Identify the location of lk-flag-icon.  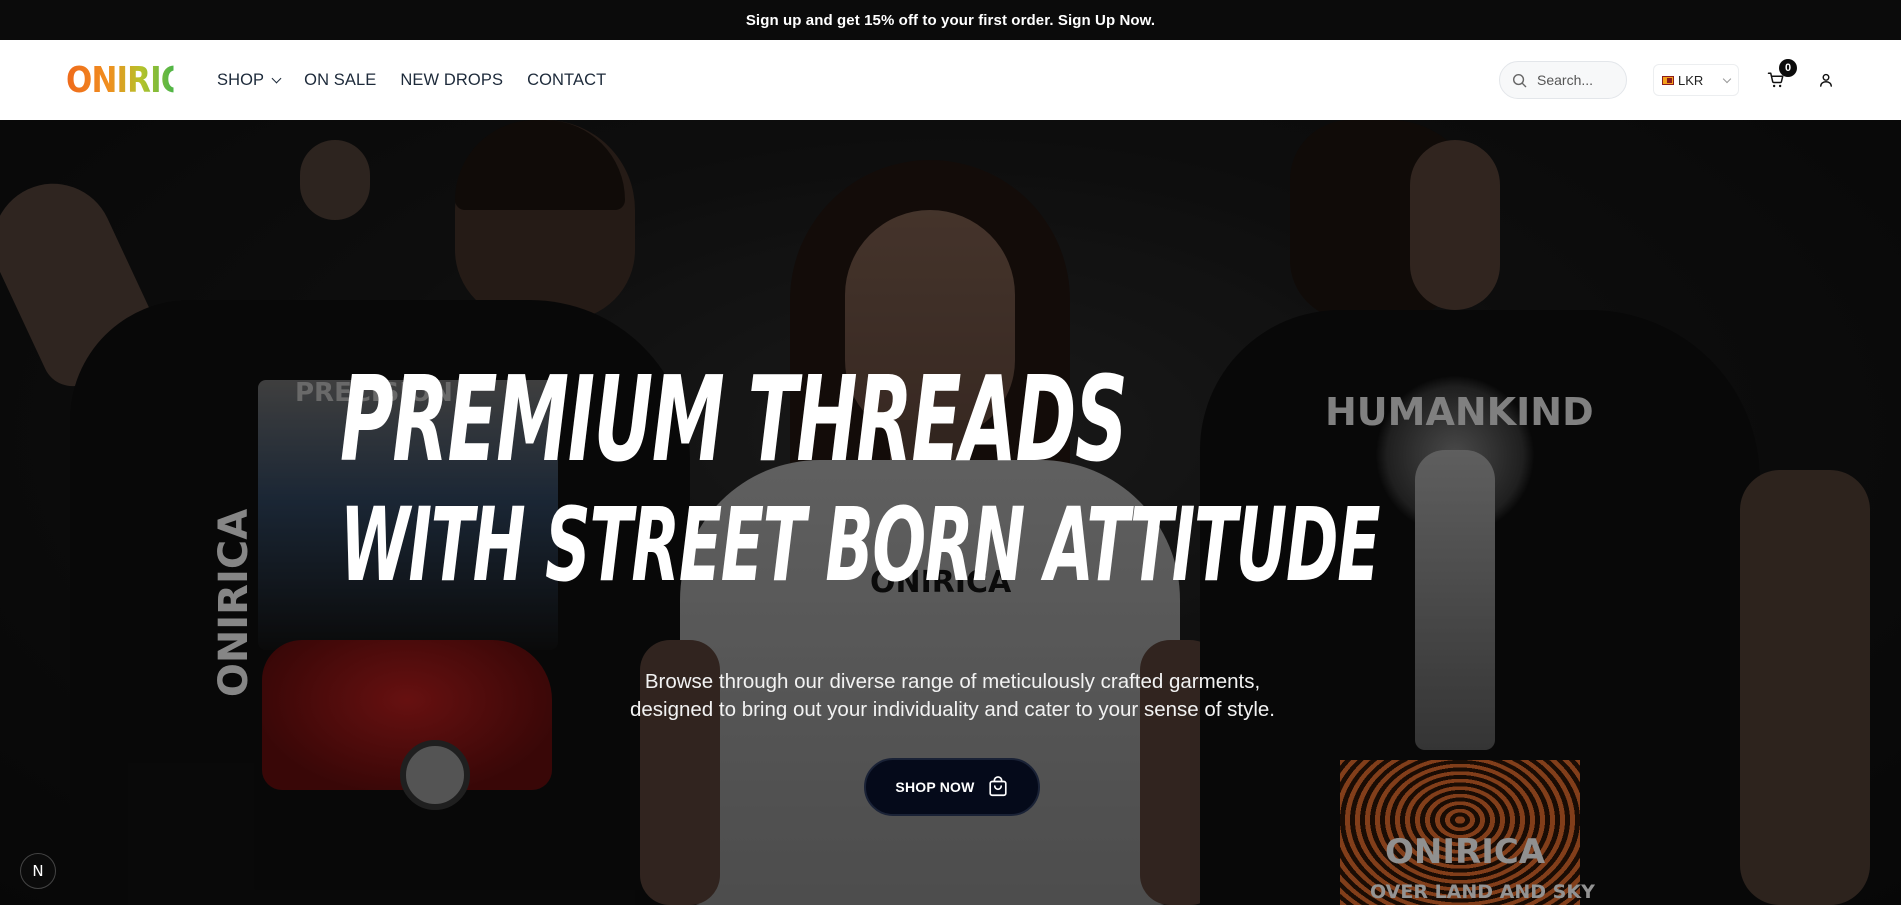
(1668, 80).